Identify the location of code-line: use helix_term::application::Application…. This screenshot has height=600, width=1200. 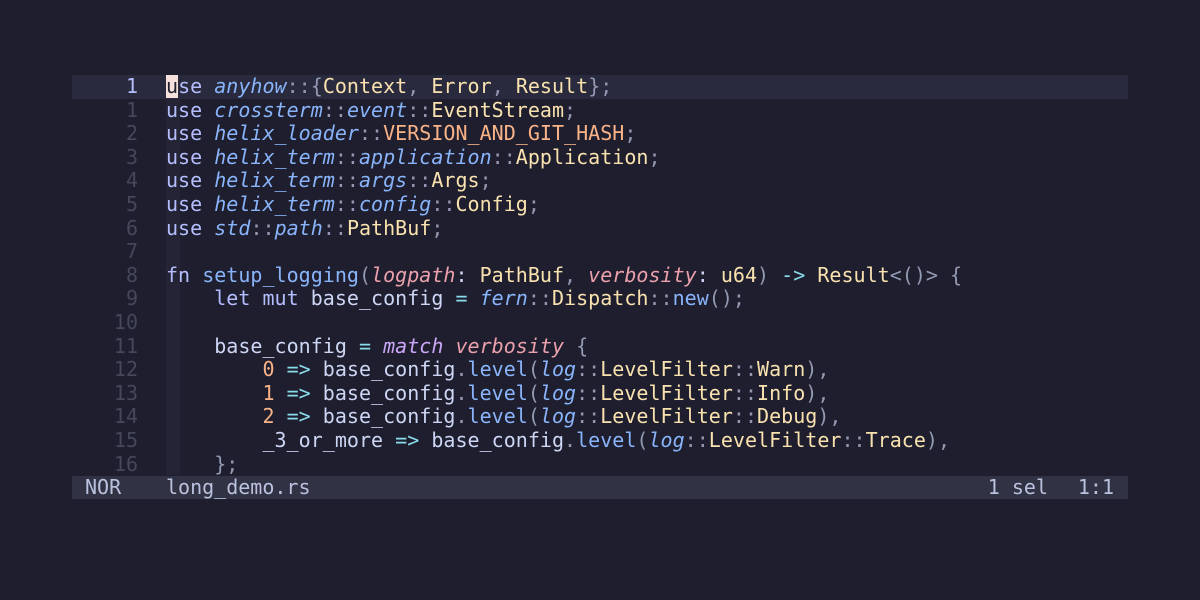
(647, 157).